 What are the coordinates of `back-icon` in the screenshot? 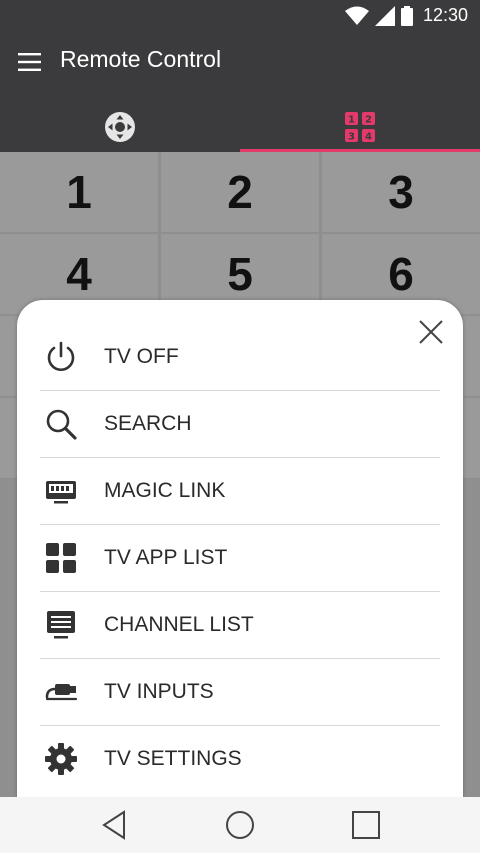 It's located at (113, 825).